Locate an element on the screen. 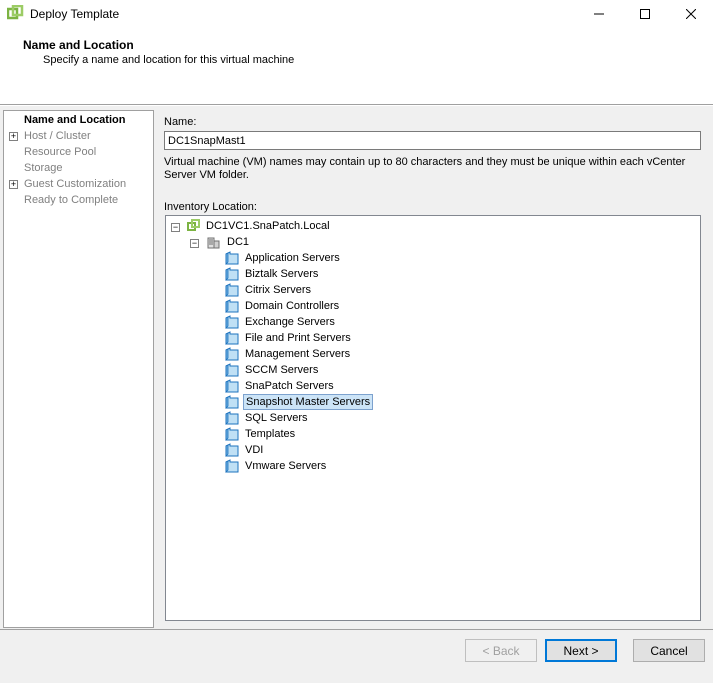  cancel-button: Cancel is located at coordinates (669, 650).